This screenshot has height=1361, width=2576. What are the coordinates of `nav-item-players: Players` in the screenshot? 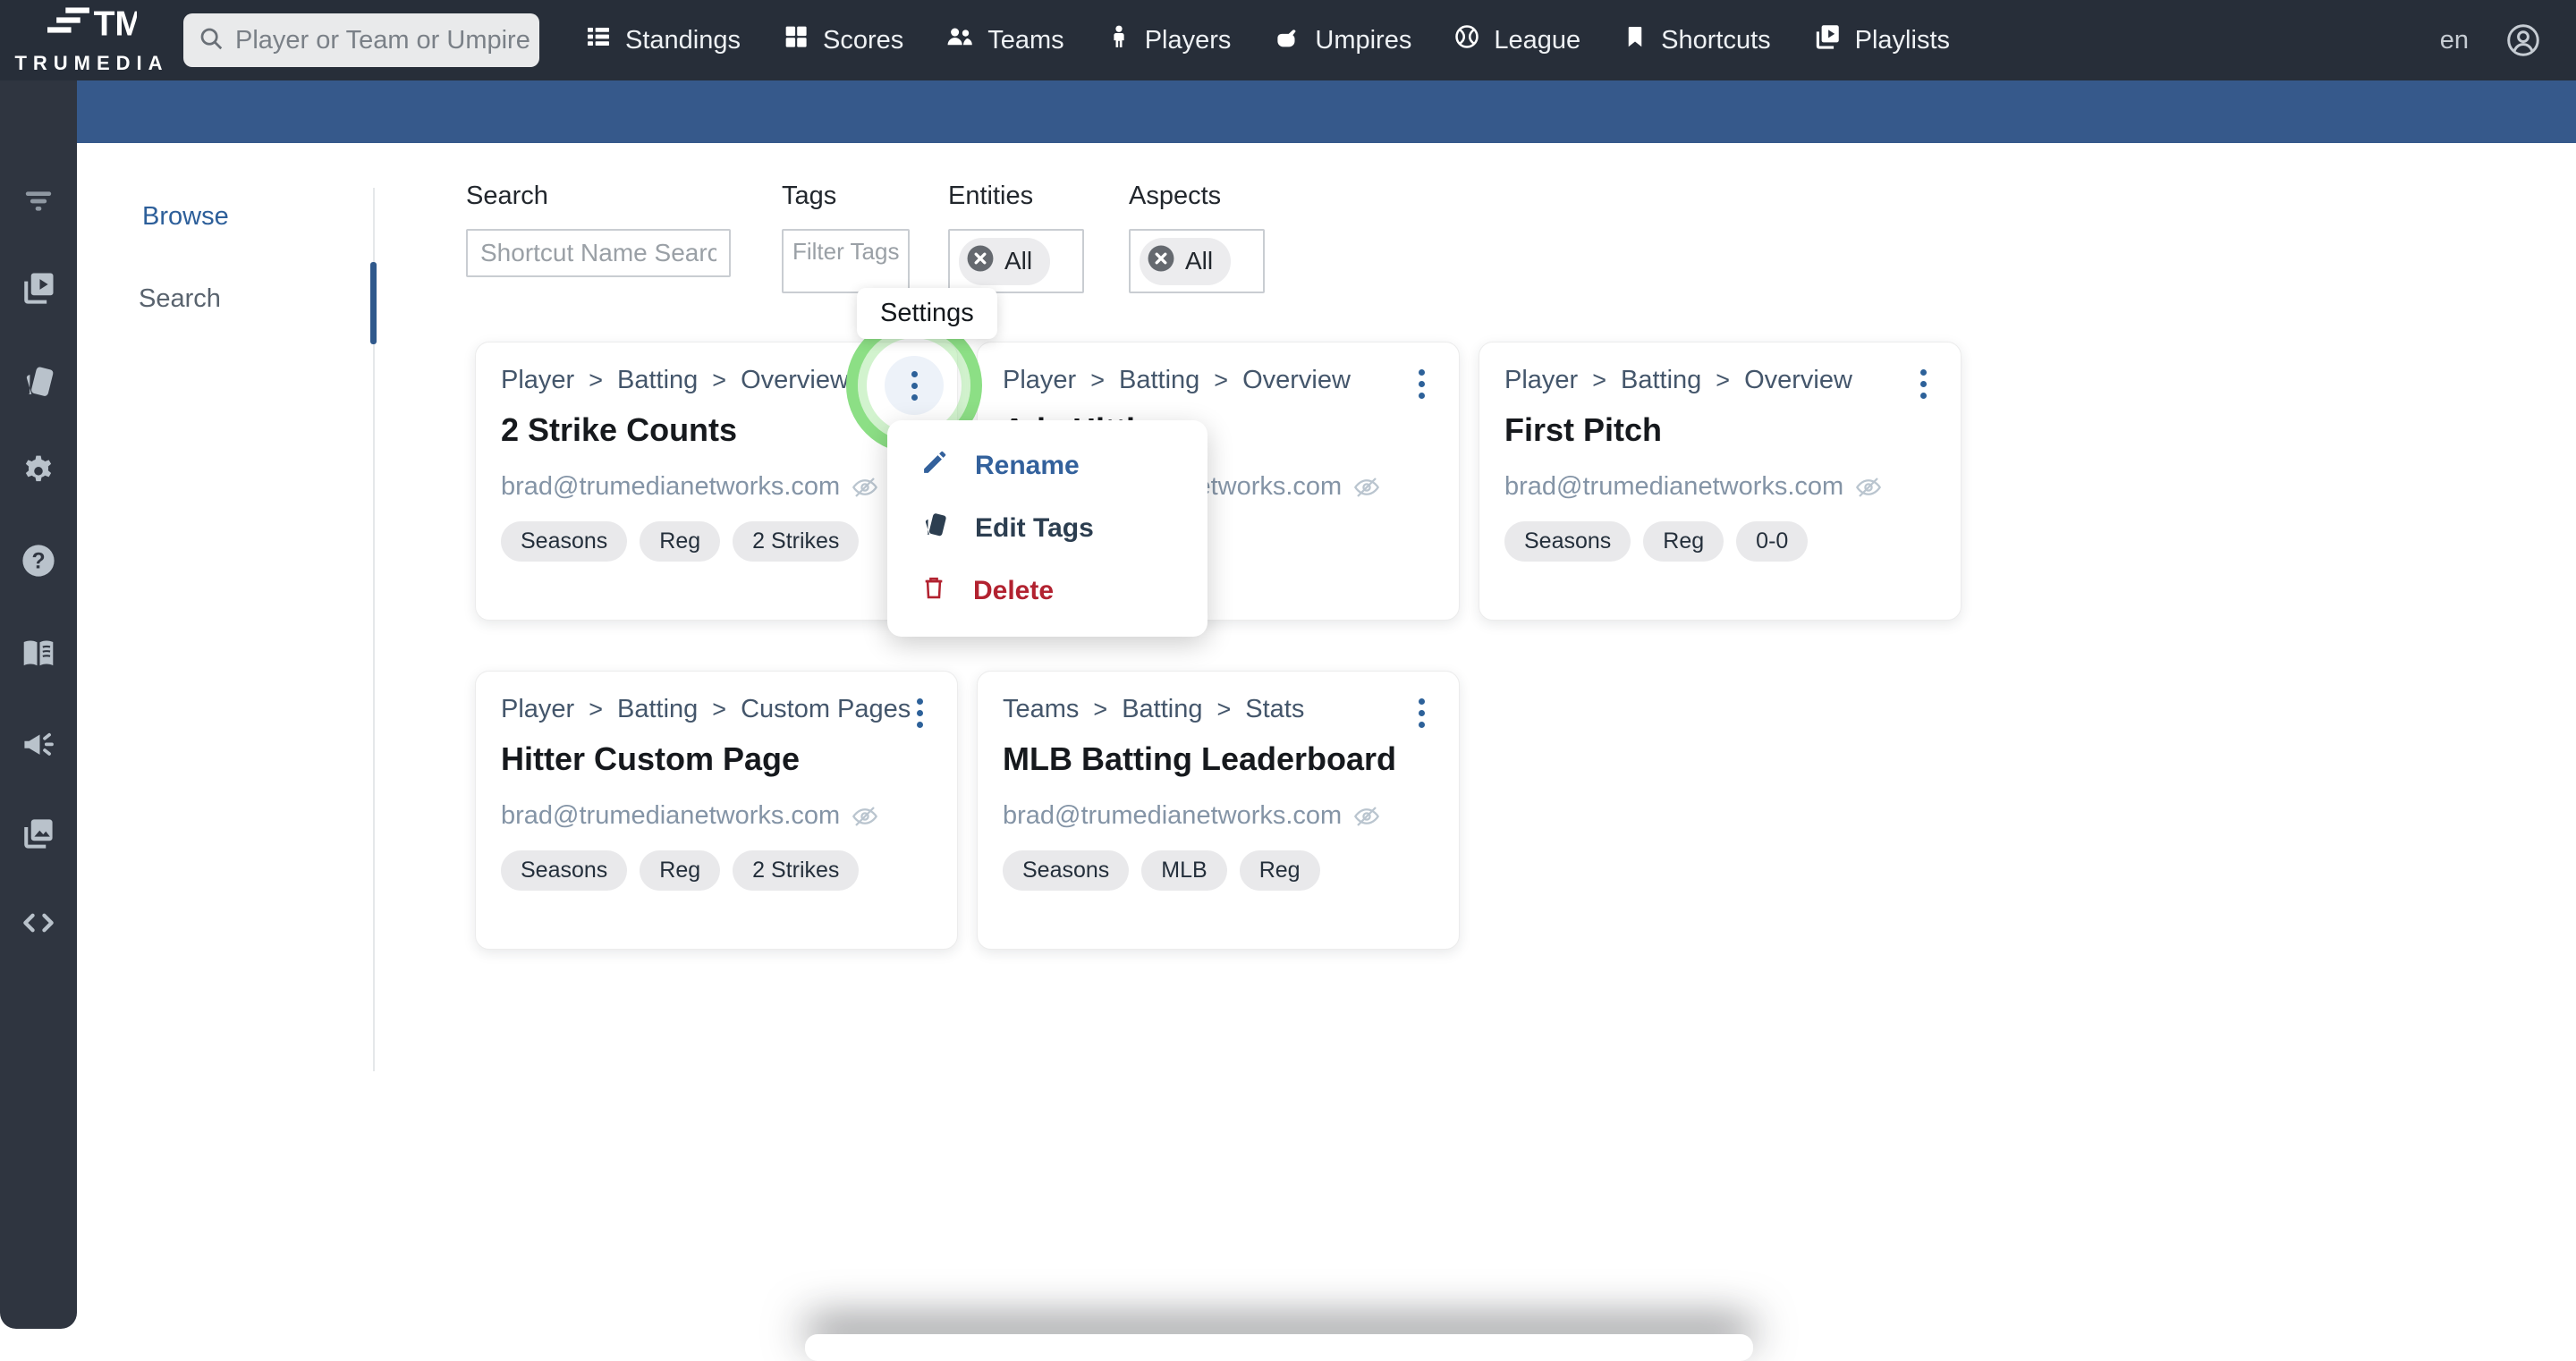 It's located at (1169, 40).